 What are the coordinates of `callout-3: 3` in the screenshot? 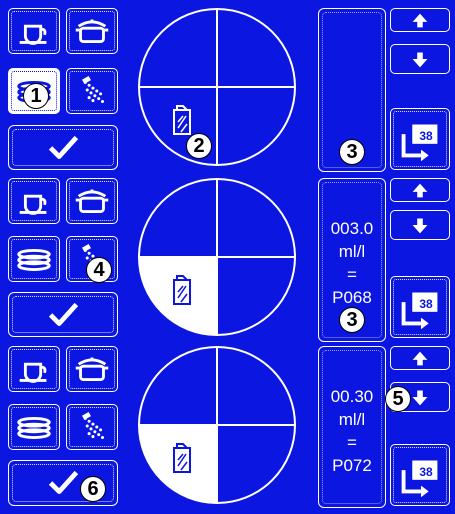 It's located at (352, 152).